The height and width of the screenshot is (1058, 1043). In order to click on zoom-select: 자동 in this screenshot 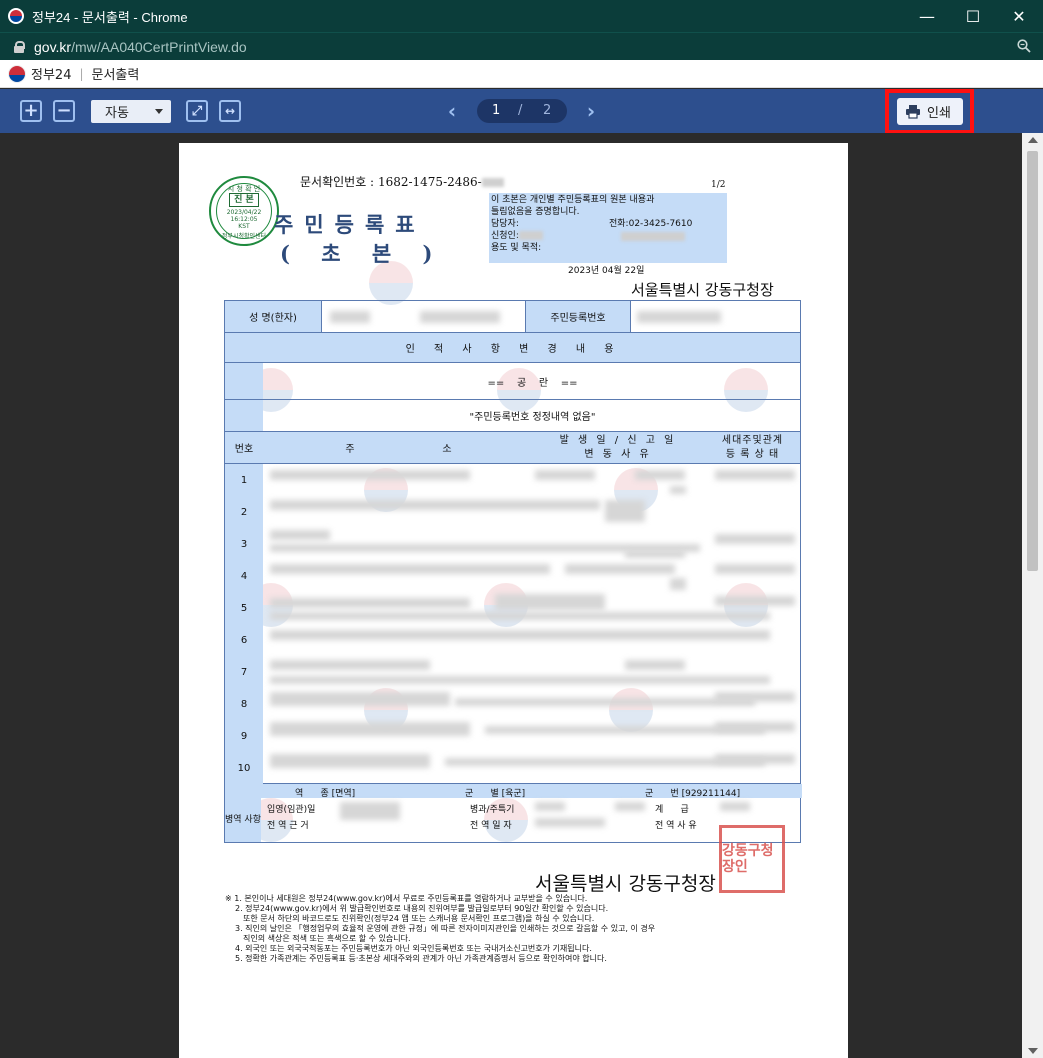, I will do `click(131, 111)`.